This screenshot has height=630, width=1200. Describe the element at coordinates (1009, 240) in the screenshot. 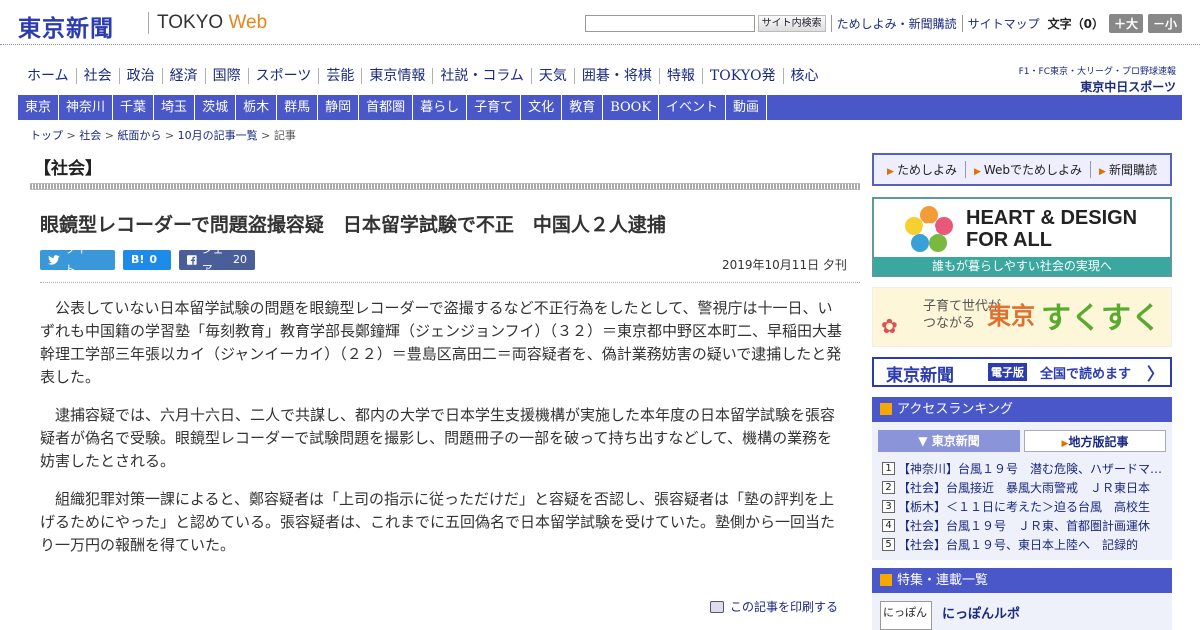

I see `heart-design-line2: FOR ALL` at that location.